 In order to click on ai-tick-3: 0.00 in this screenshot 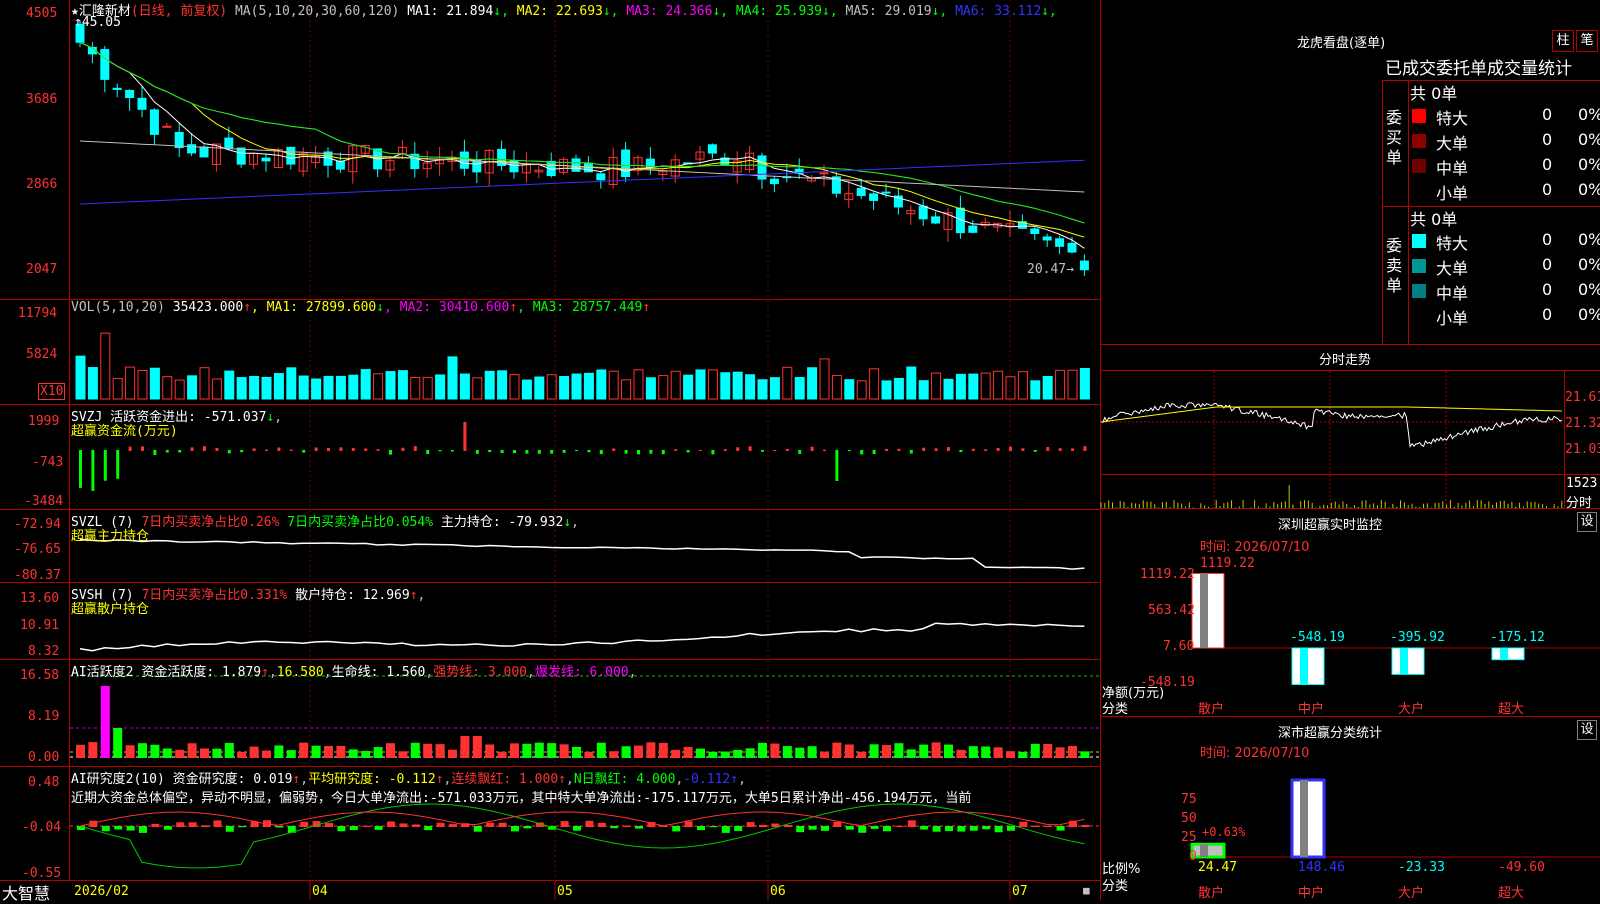, I will do `click(44, 757)`.